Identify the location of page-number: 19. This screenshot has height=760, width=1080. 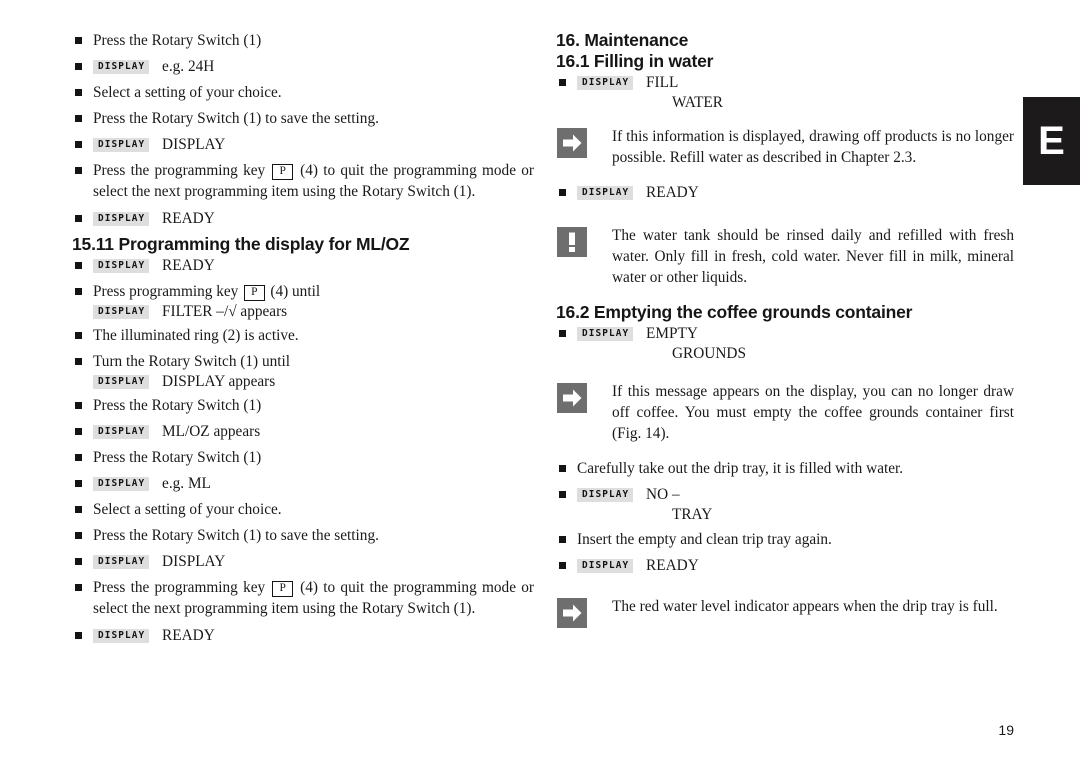
(1006, 730).